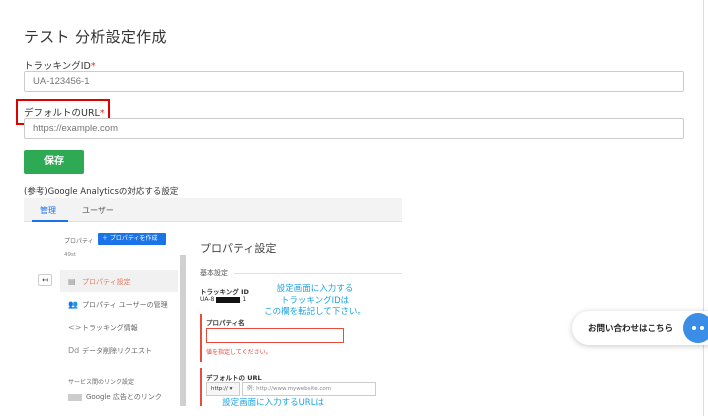 The width and height of the screenshot is (708, 416). I want to click on nav-item-google-ads-link: Google 広告とのリンク, so click(115, 397).